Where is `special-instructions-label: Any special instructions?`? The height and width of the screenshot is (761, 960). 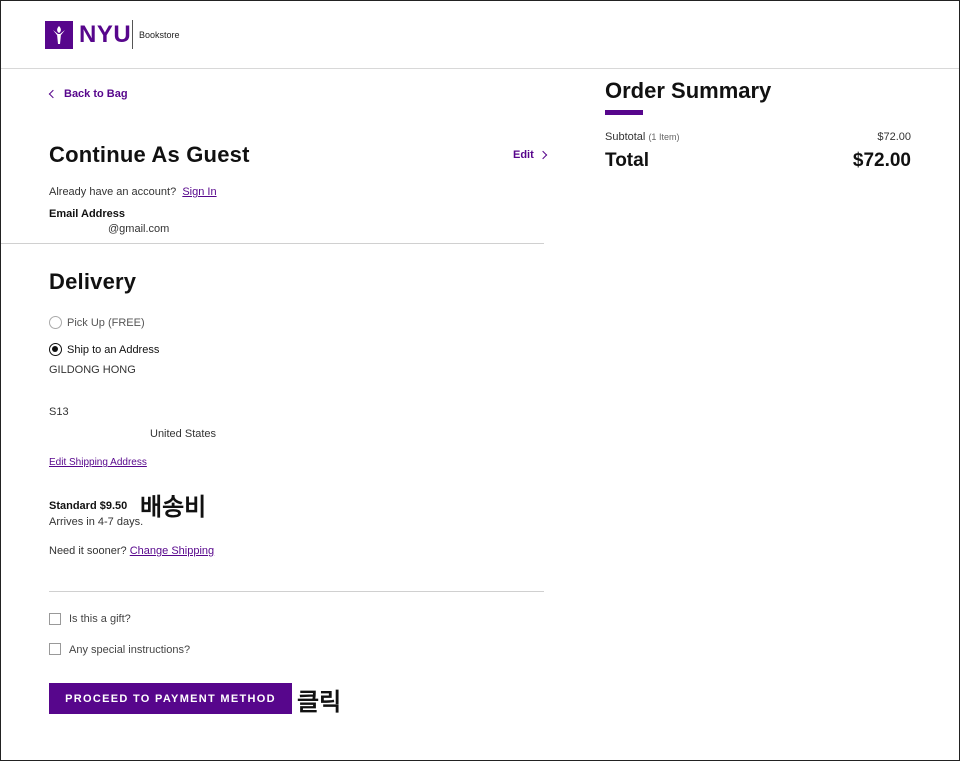 special-instructions-label: Any special instructions? is located at coordinates (129, 650).